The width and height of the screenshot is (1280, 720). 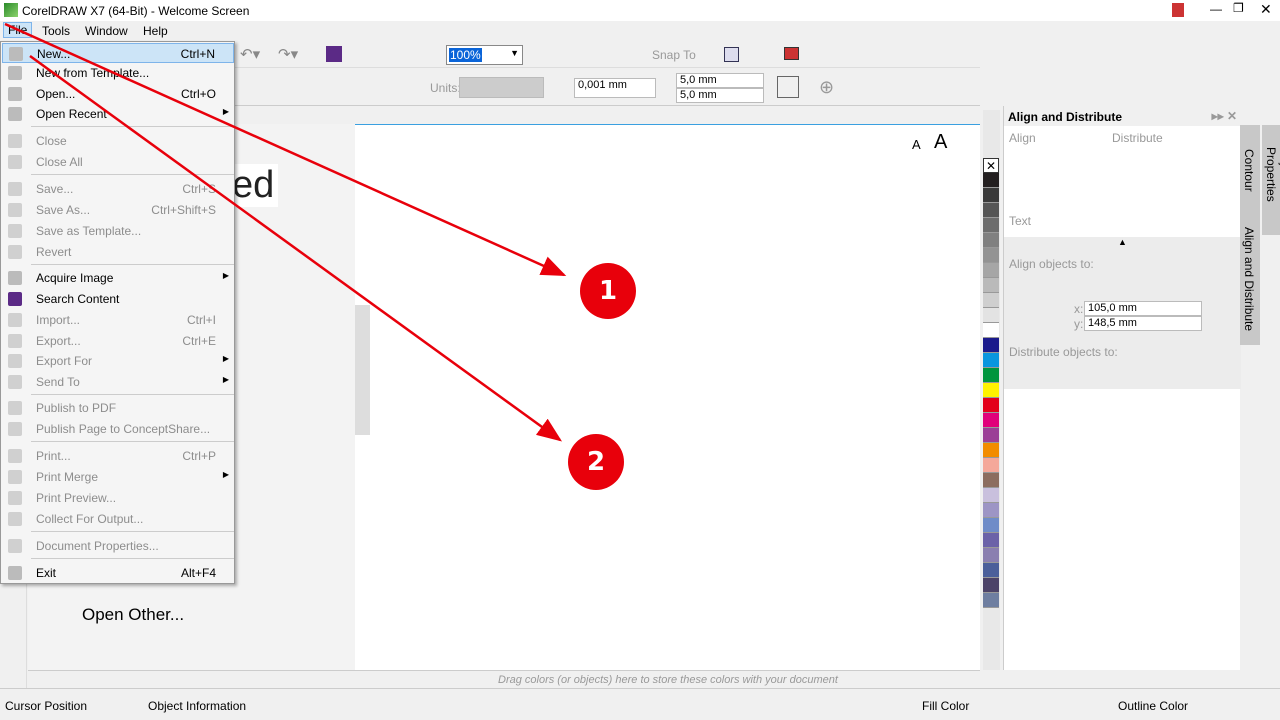 What do you see at coordinates (596, 462) in the screenshot?
I see `annotation-badge-2: 2` at bounding box center [596, 462].